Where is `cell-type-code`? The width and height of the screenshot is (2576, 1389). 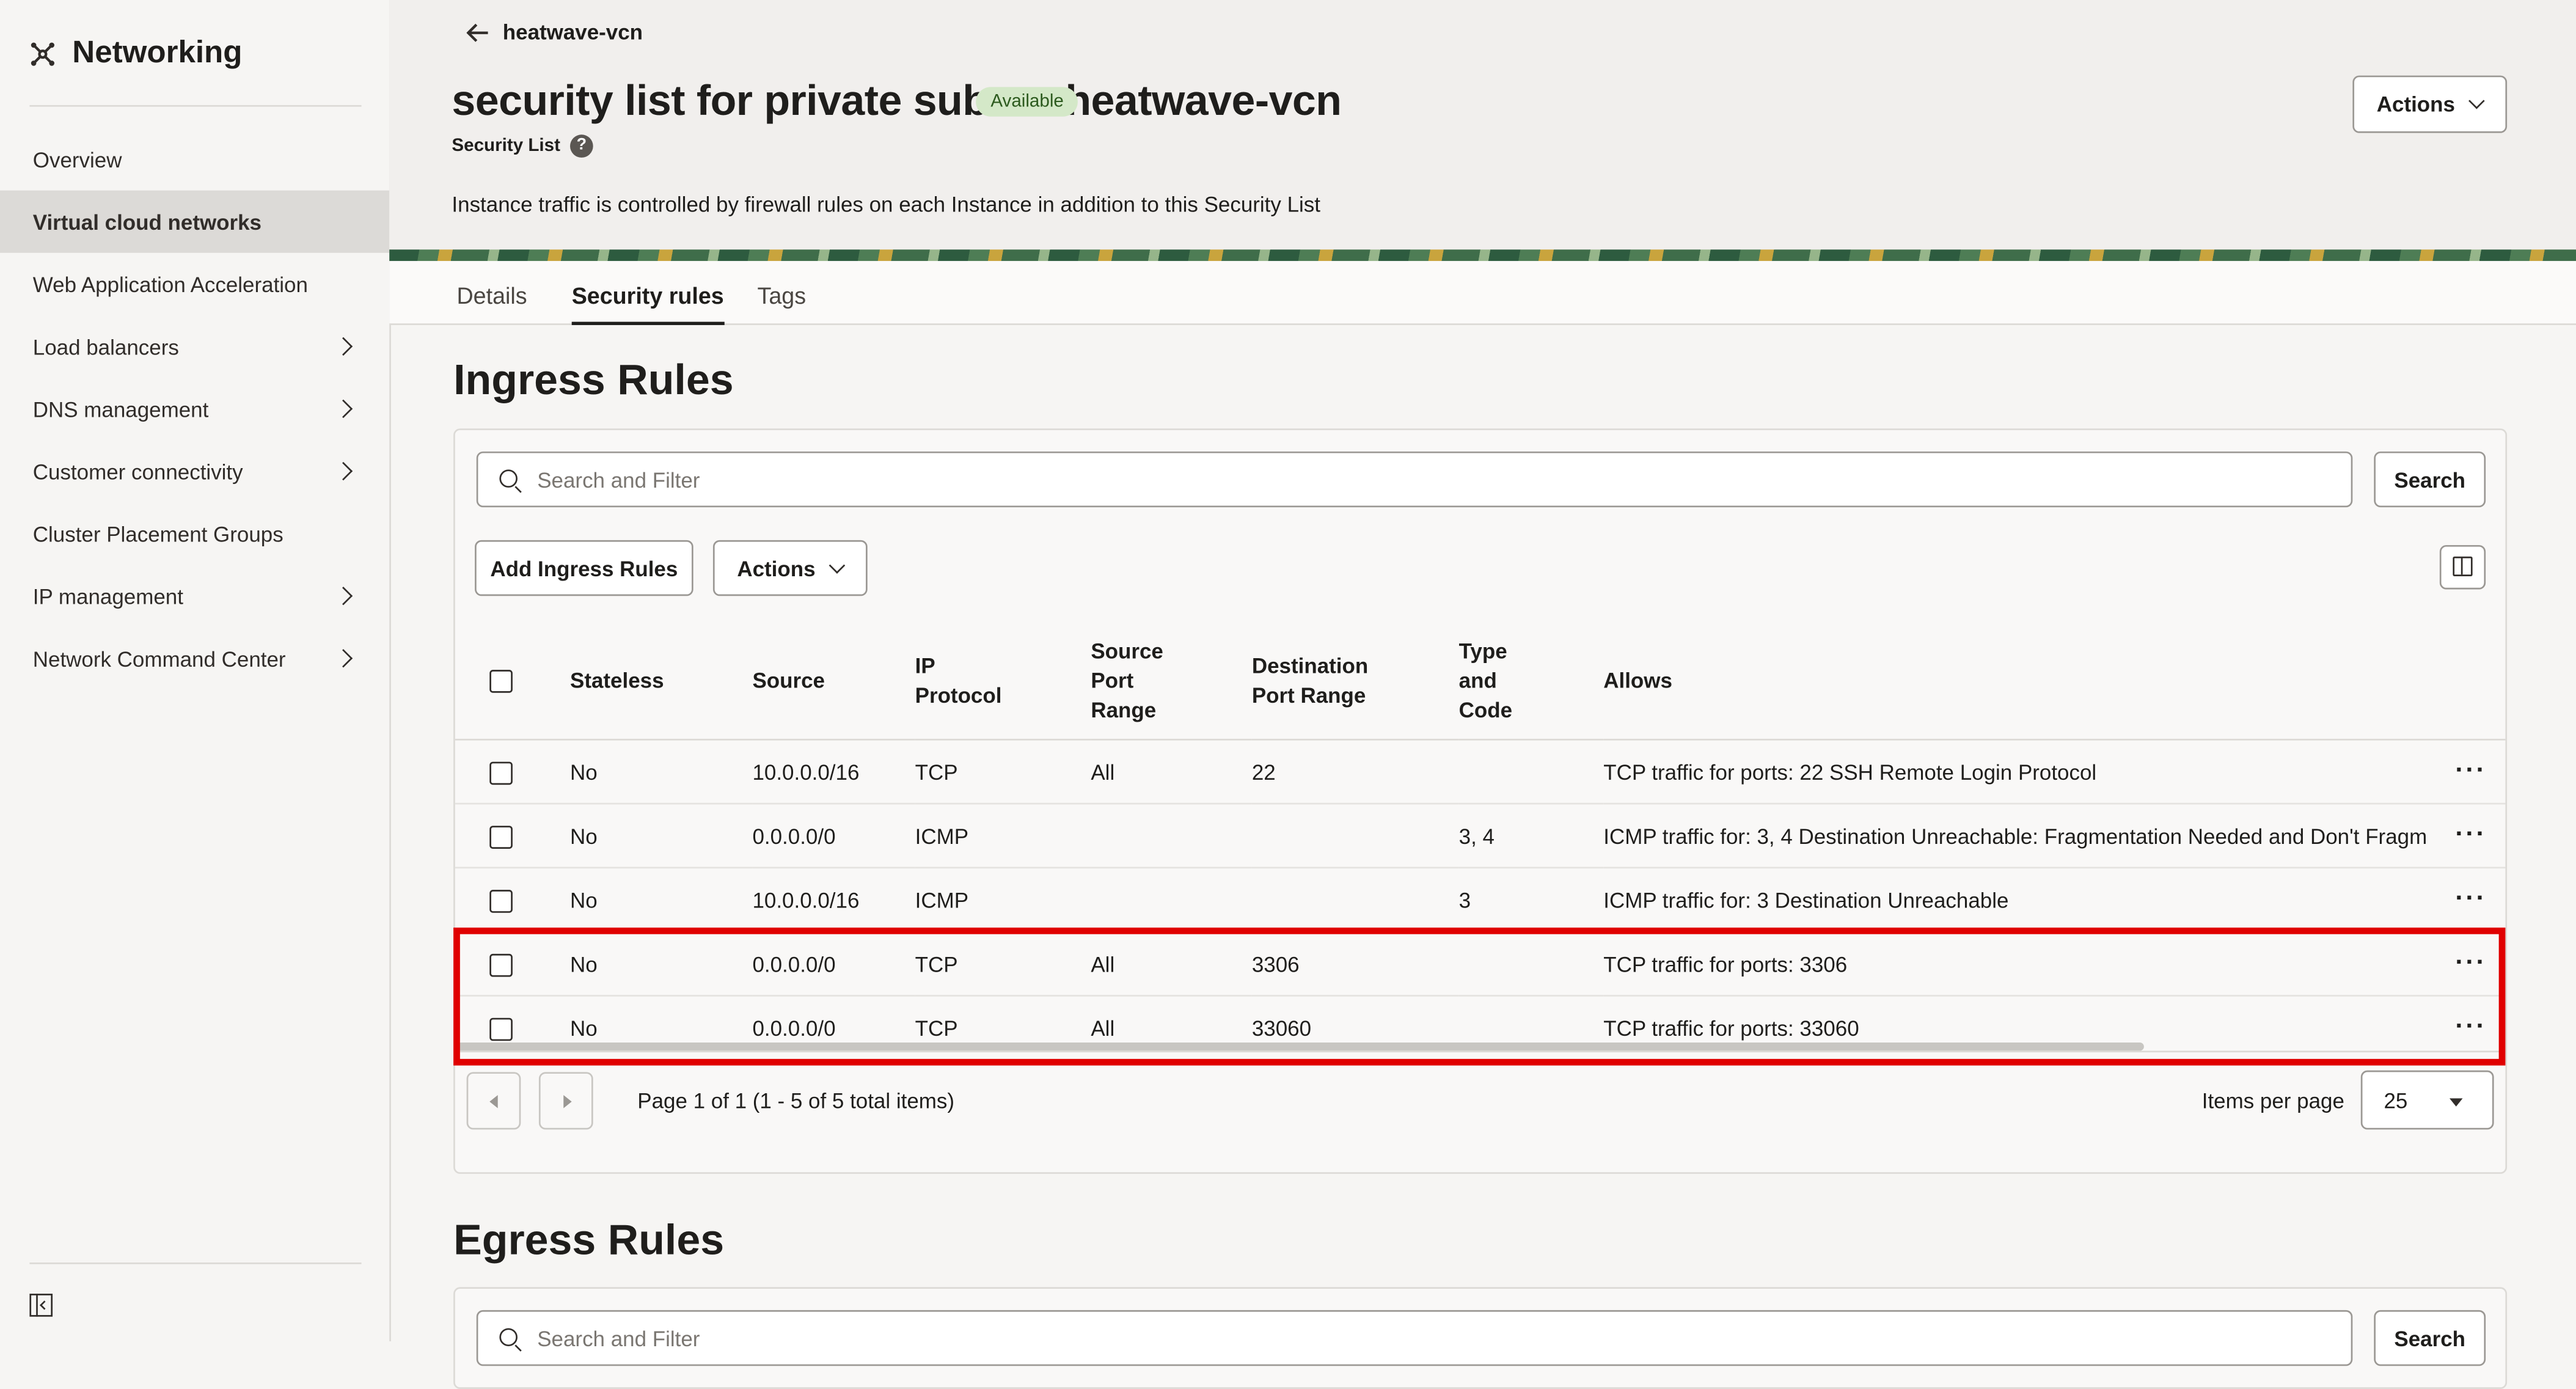 cell-type-code is located at coordinates (1531, 772).